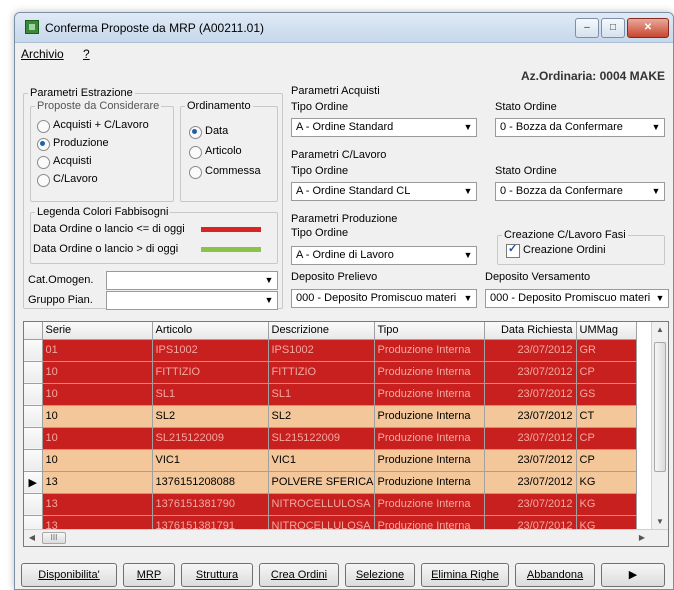 The height and width of the screenshot is (590, 674). Describe the element at coordinates (577, 298) in the screenshot. I see `deposito-versamento-select: 000 - Deposito Promiscuo materi ▼` at that location.